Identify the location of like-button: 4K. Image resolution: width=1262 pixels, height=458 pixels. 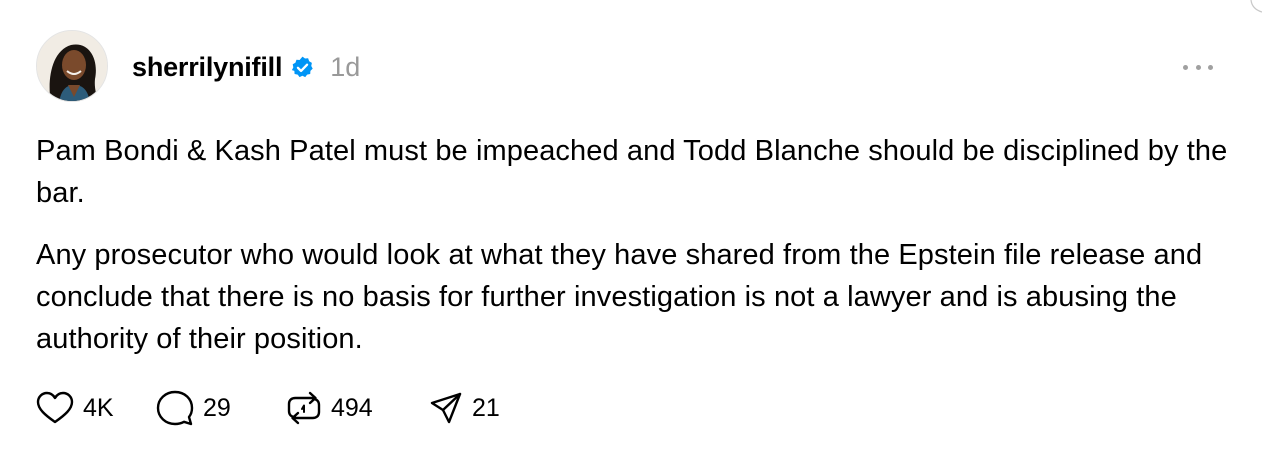
(96, 408).